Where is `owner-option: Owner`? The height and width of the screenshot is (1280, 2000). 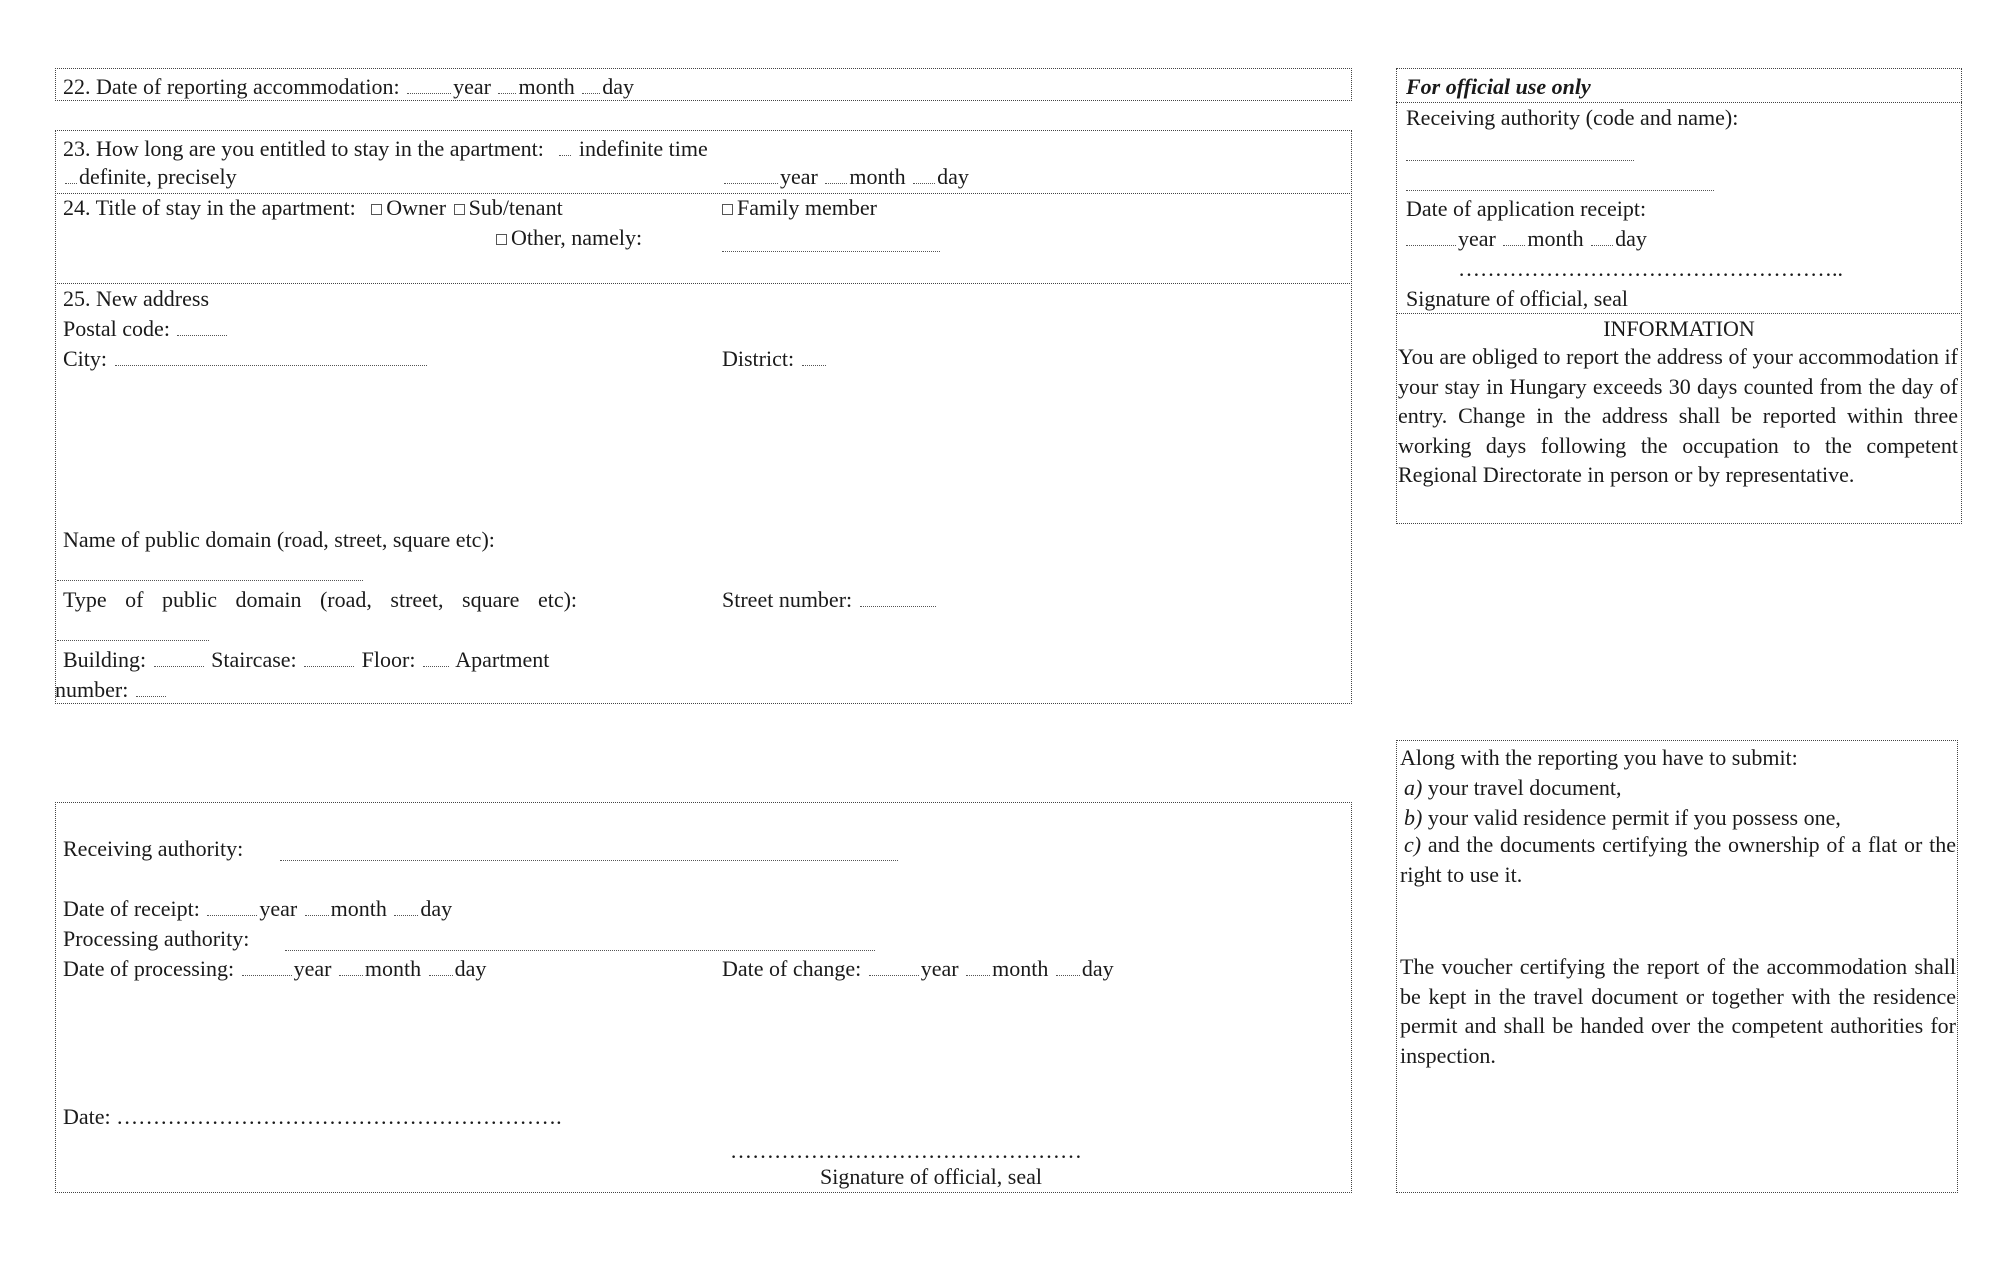 owner-option: Owner is located at coordinates (416, 207).